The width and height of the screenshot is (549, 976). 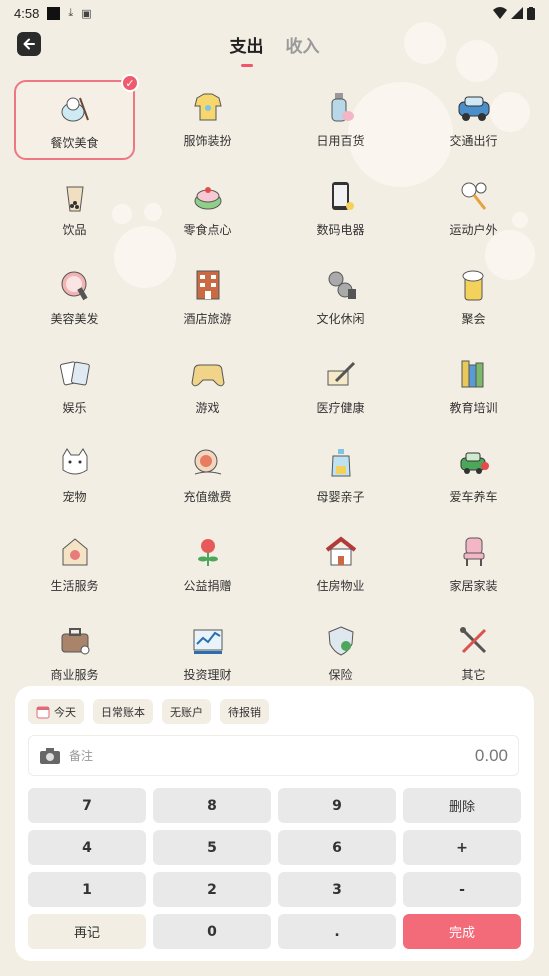 I want to click on camera-icon, so click(x=50, y=756).